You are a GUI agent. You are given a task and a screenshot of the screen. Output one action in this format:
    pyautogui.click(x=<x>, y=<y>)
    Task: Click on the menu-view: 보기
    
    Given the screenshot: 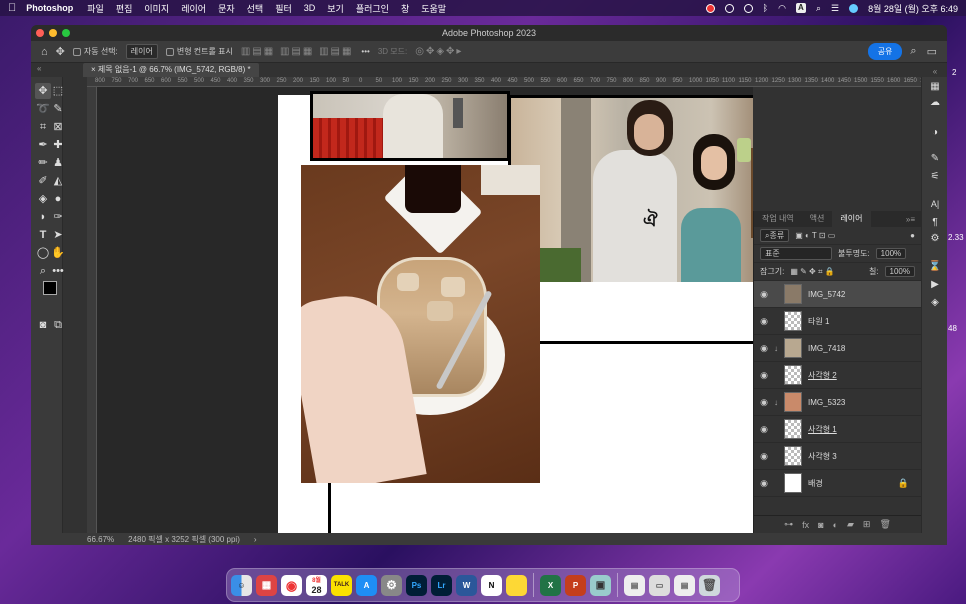 What is the action you would take?
    pyautogui.click(x=335, y=8)
    